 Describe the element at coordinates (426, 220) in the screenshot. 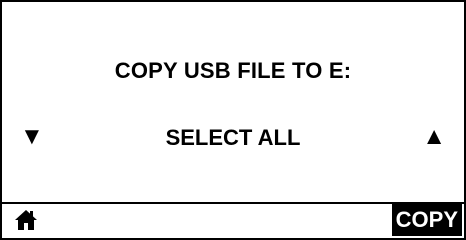

I see `copy-button: COPY` at that location.